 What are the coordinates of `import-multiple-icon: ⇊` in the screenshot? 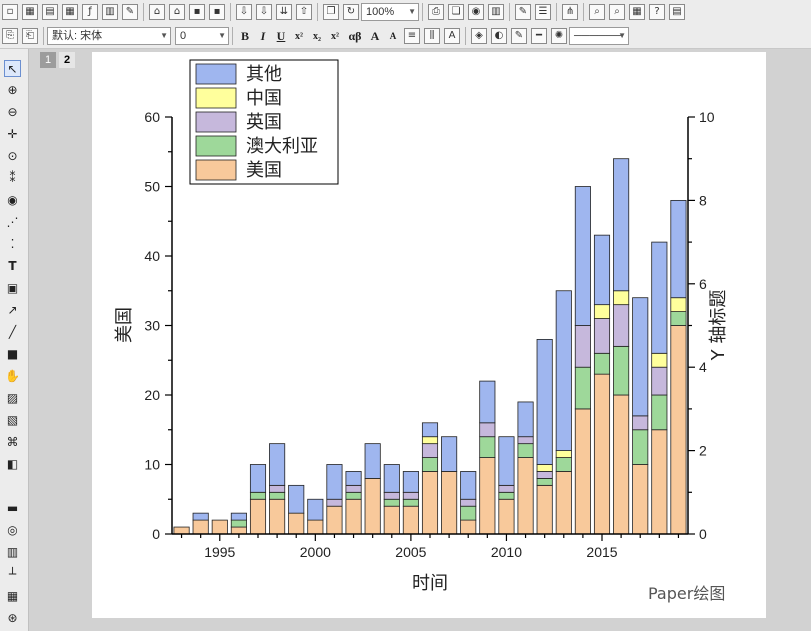 It's located at (284, 12).